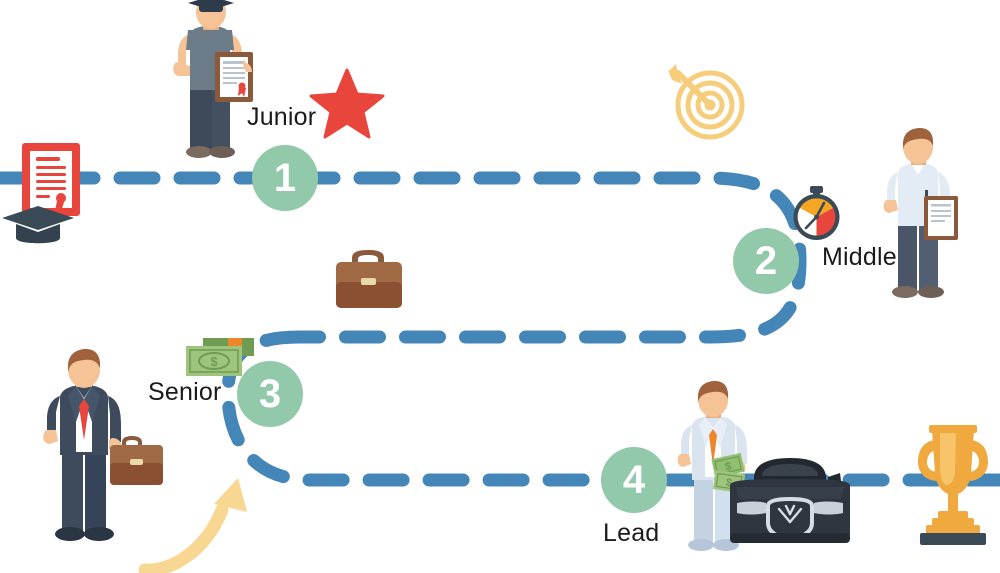 The image size is (1000, 573). I want to click on briefcase-icon, so click(369, 279).